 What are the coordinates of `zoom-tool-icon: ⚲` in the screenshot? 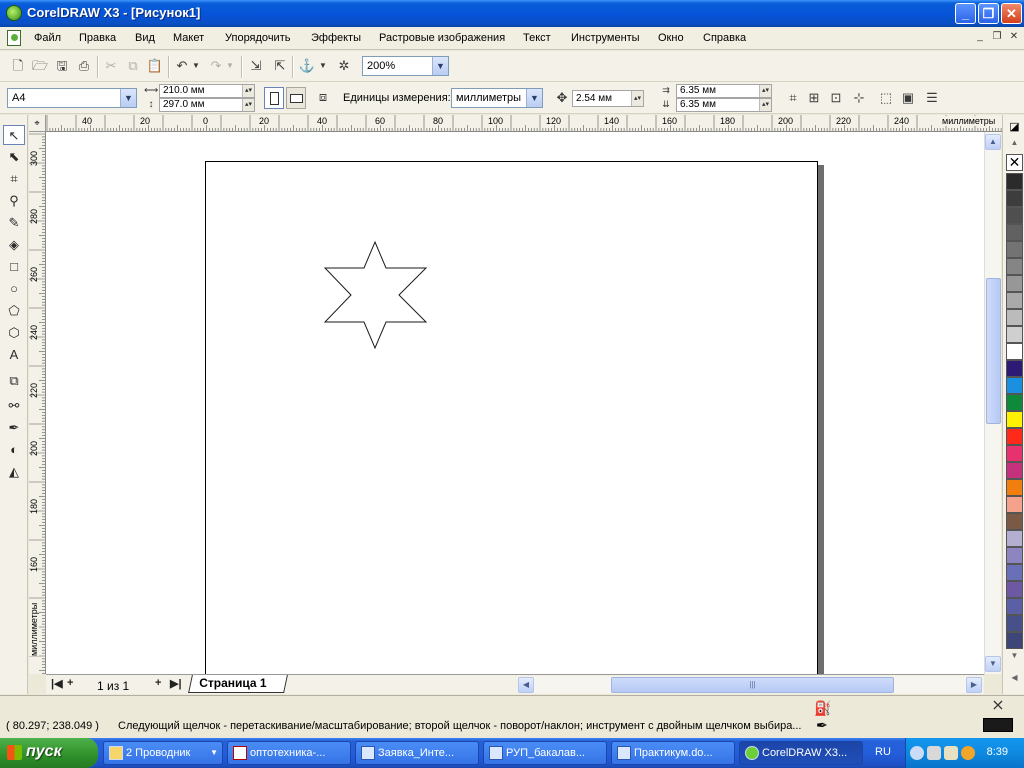 It's located at (14, 201).